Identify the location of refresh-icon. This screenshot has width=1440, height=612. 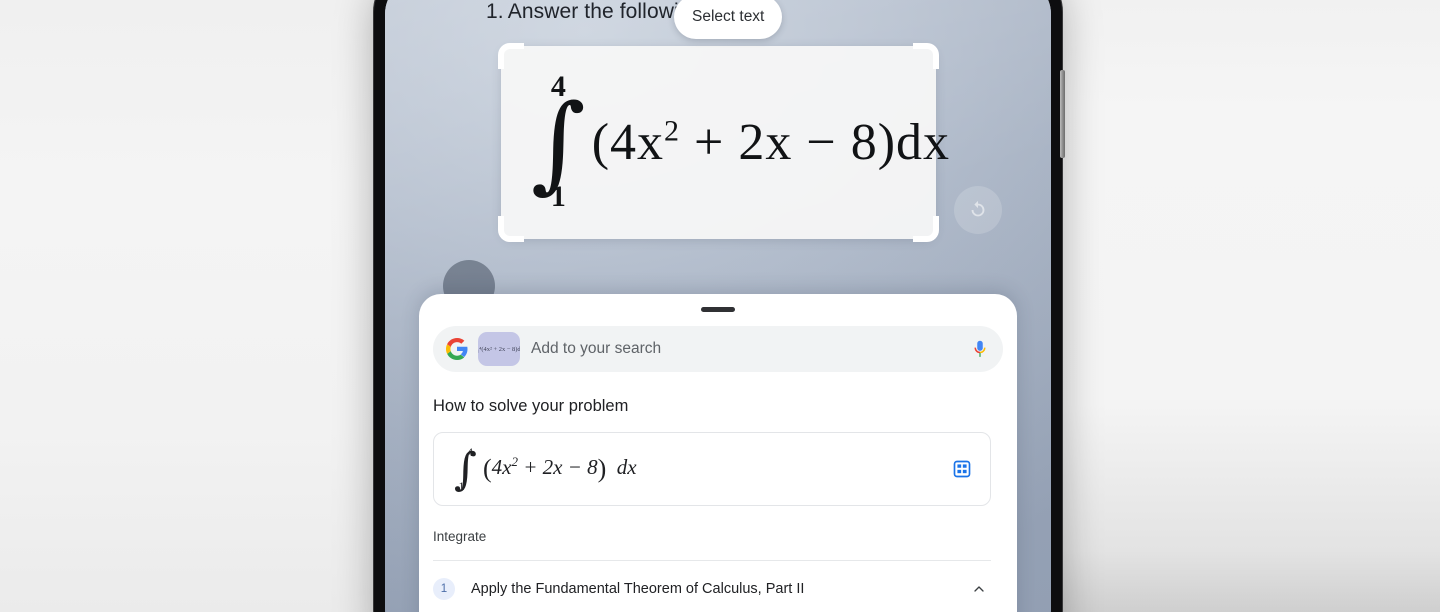
(978, 208).